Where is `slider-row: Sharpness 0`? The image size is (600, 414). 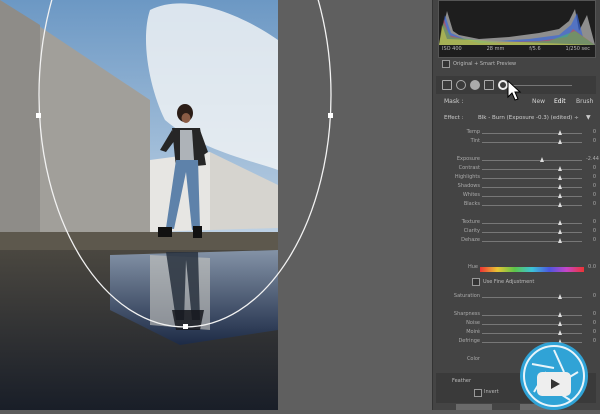
slider-row: Sharpness 0 is located at coordinates (516, 315).